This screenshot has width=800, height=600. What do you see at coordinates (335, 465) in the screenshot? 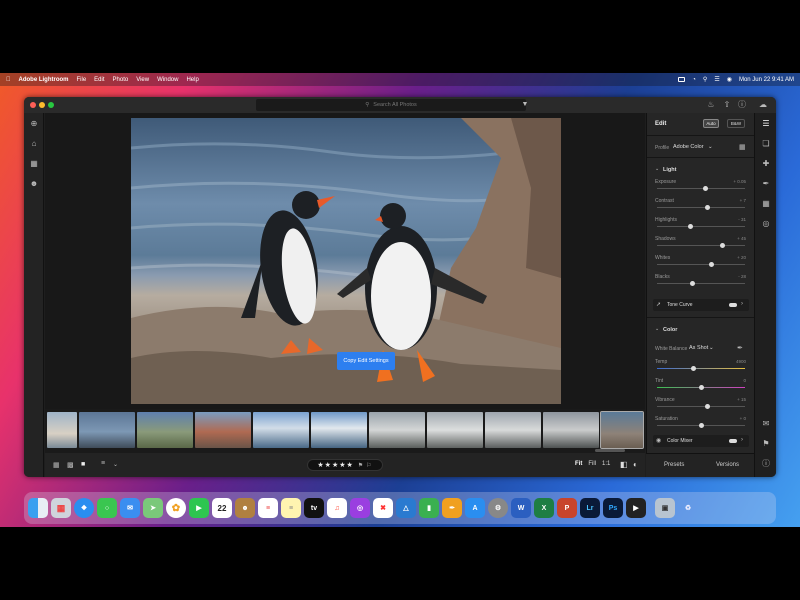
I see `rating-stars: ★★★★★` at bounding box center [335, 465].